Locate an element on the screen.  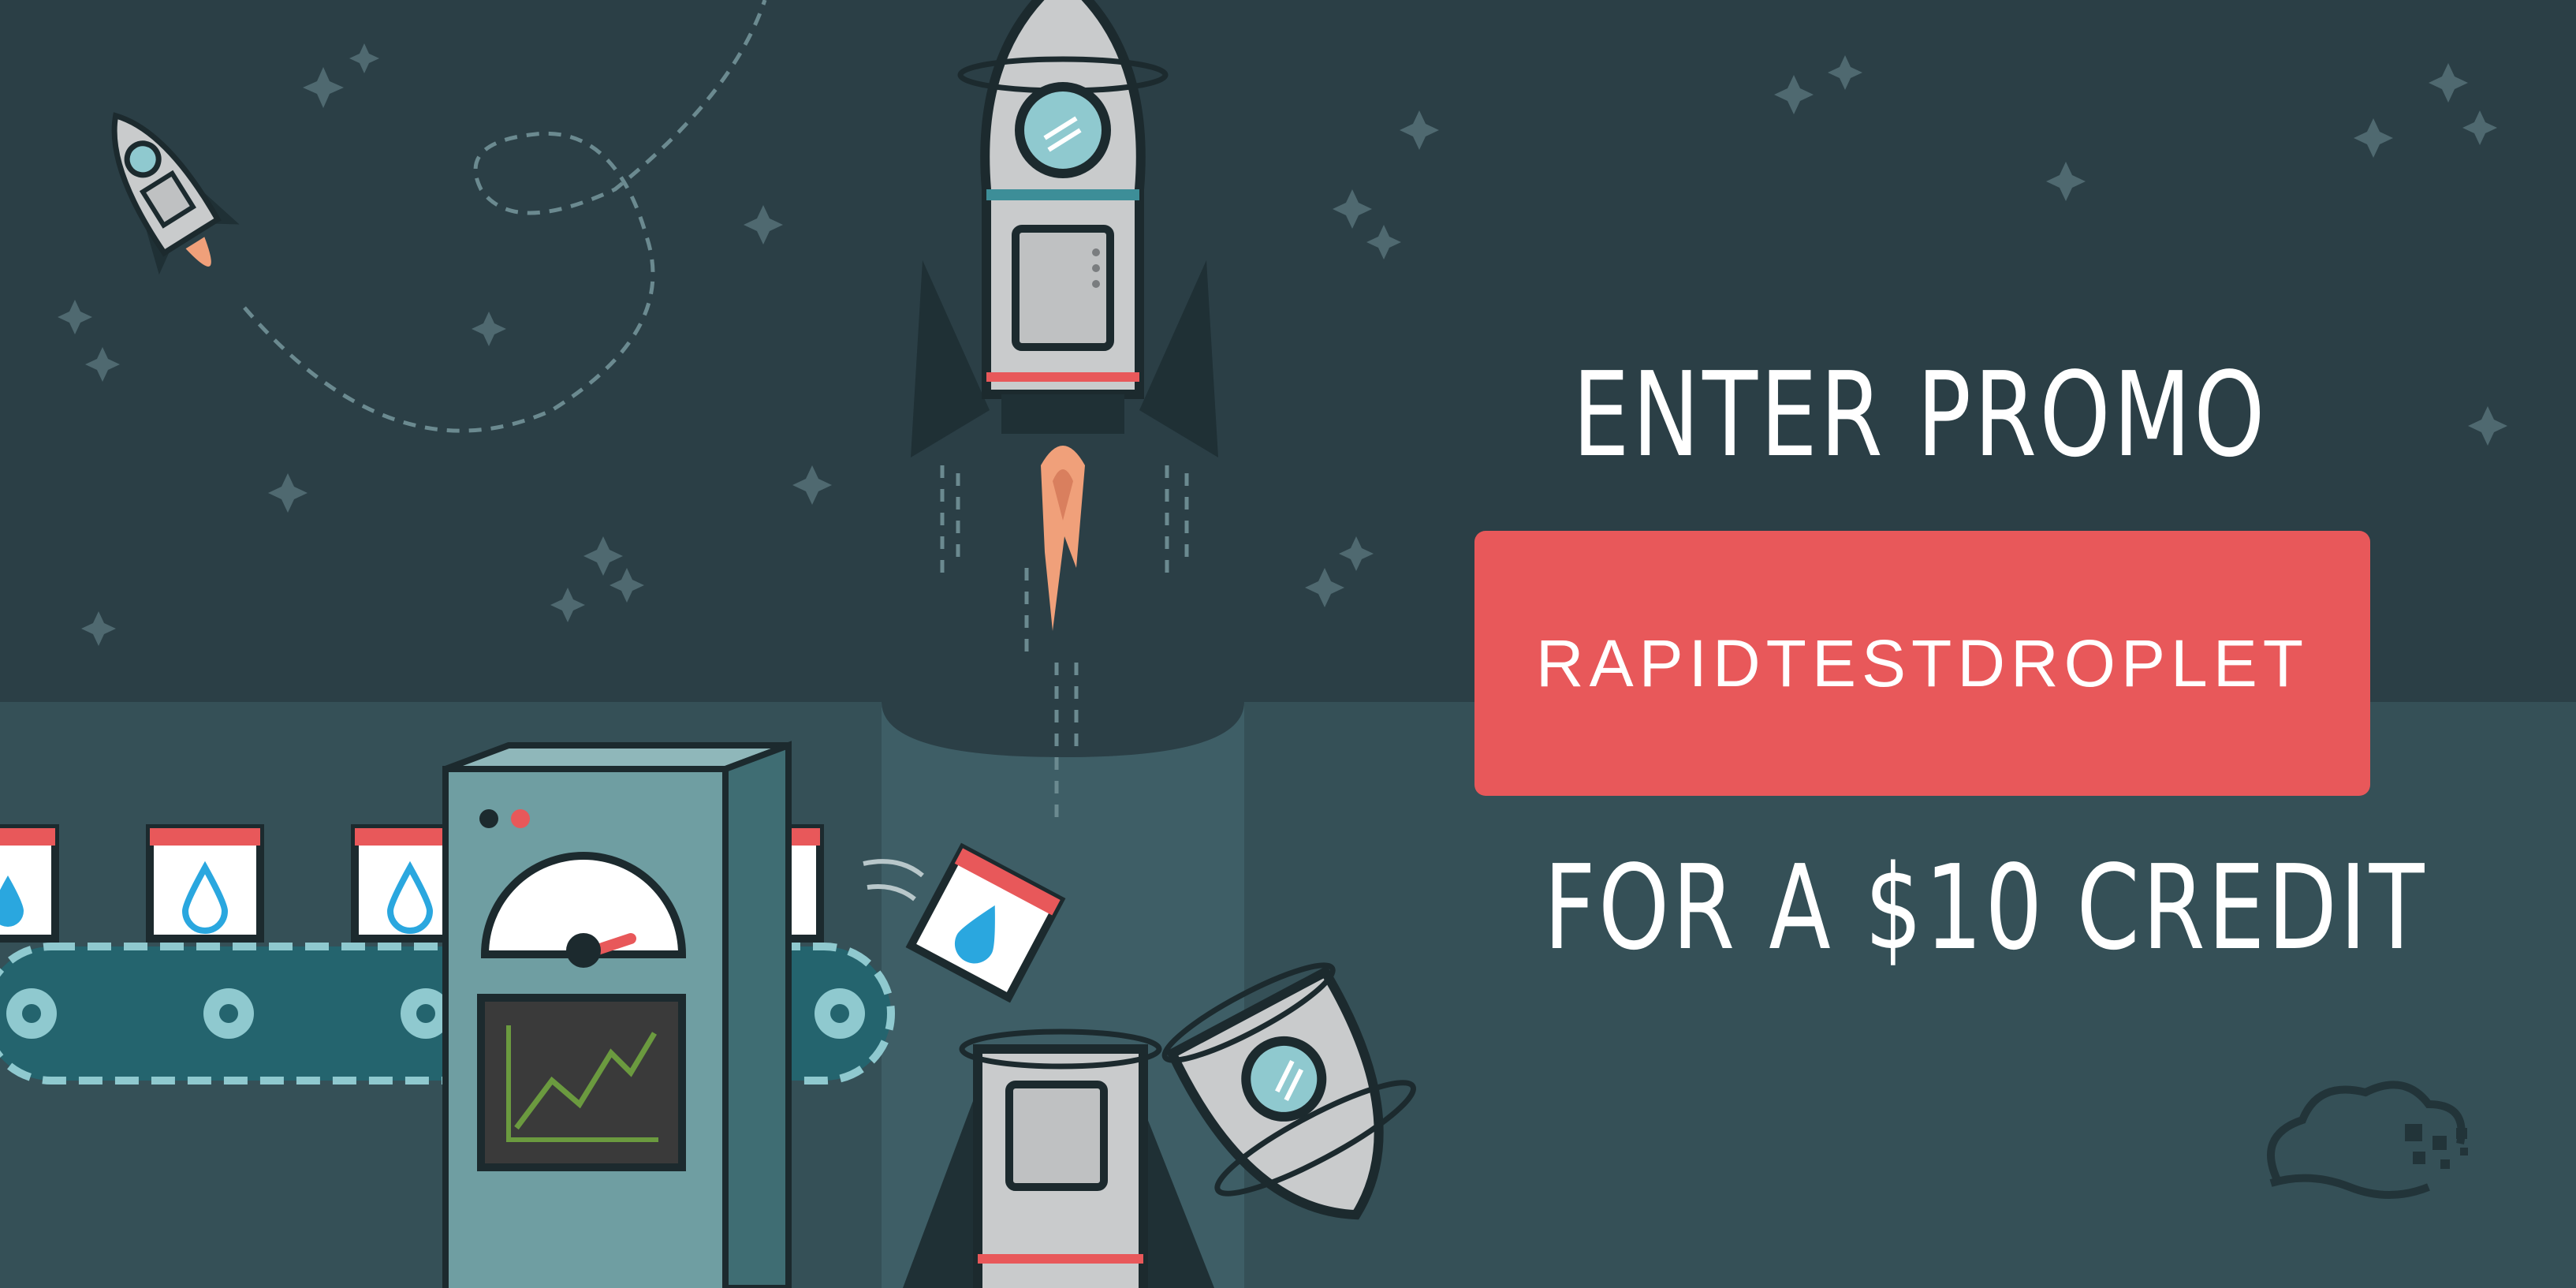
processing-machine is located at coordinates (617, 1014).